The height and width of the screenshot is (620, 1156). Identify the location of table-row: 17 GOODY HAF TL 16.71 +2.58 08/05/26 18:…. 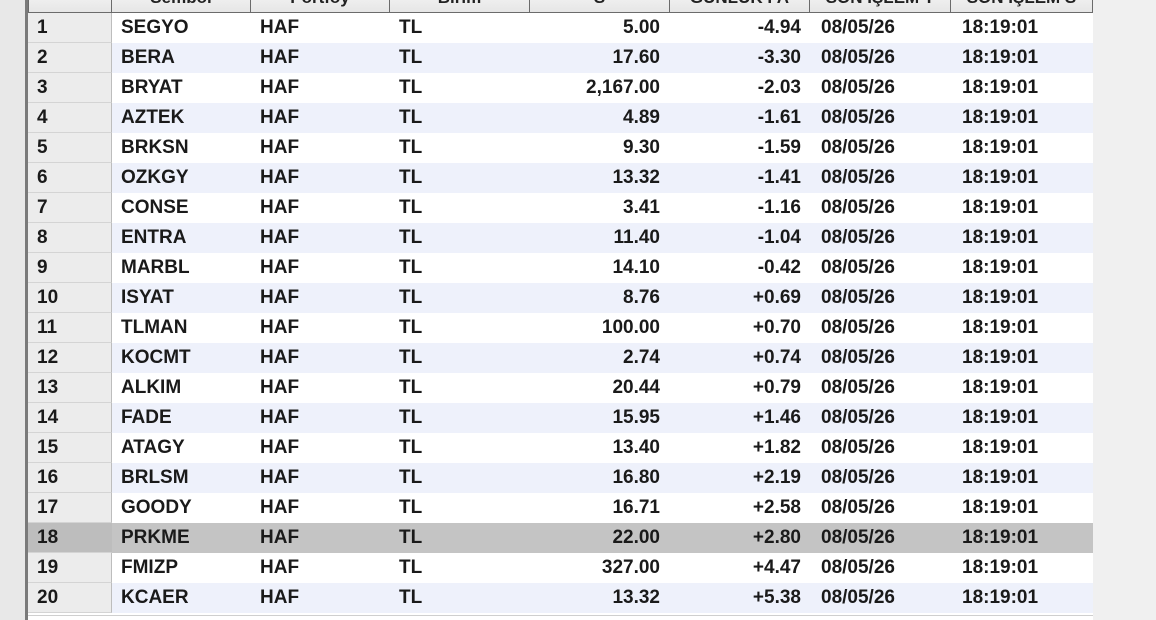
(560, 508).